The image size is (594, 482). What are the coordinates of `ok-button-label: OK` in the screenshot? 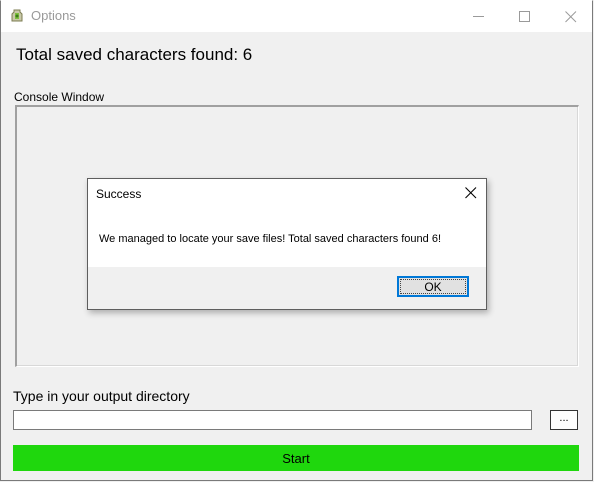 It's located at (433, 286).